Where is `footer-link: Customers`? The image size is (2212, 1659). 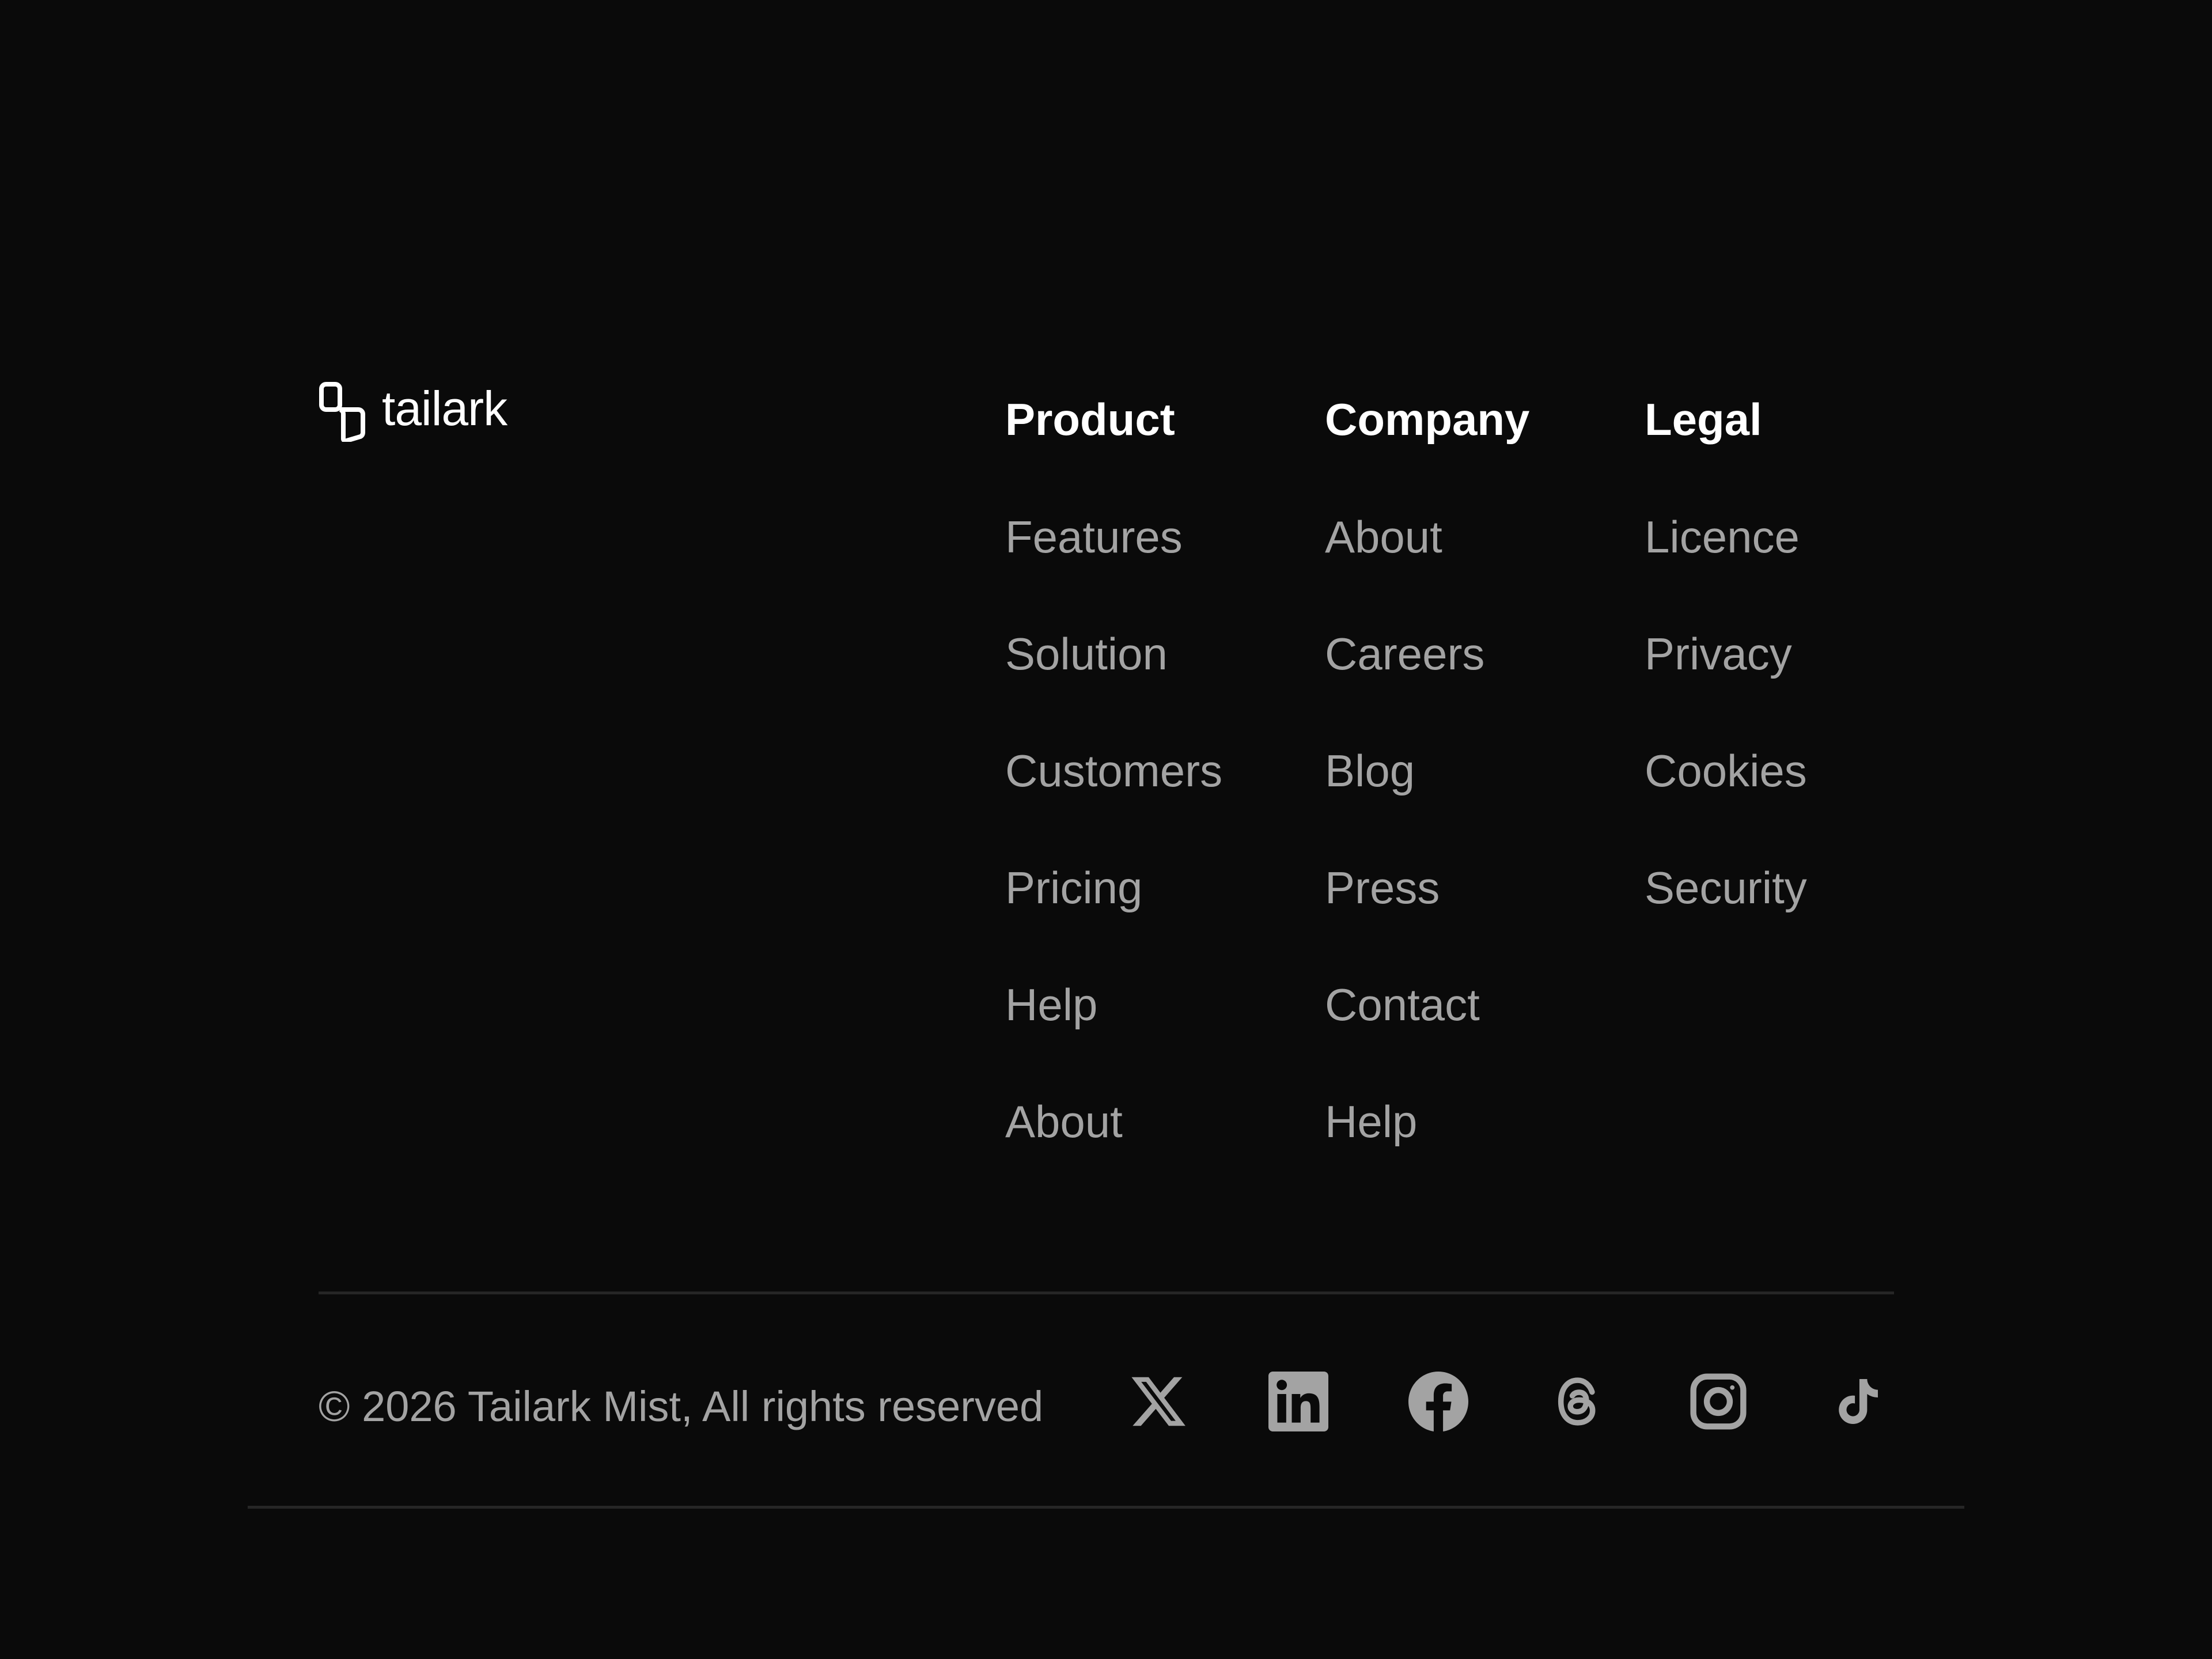 footer-link: Customers is located at coordinates (1113, 771).